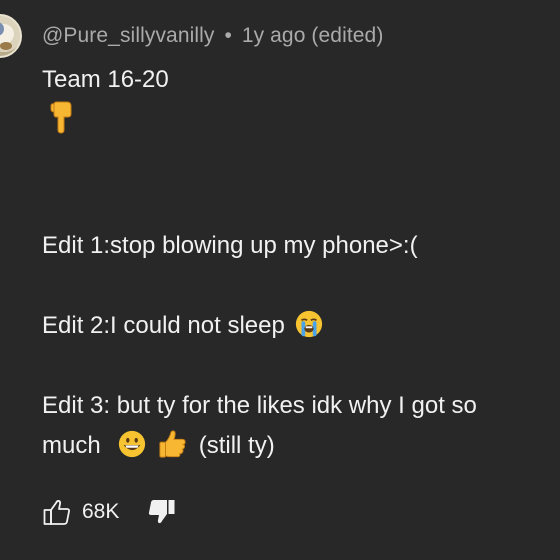 This screenshot has width=560, height=560. Describe the element at coordinates (11, 36) in the screenshot. I see `avatar` at that location.